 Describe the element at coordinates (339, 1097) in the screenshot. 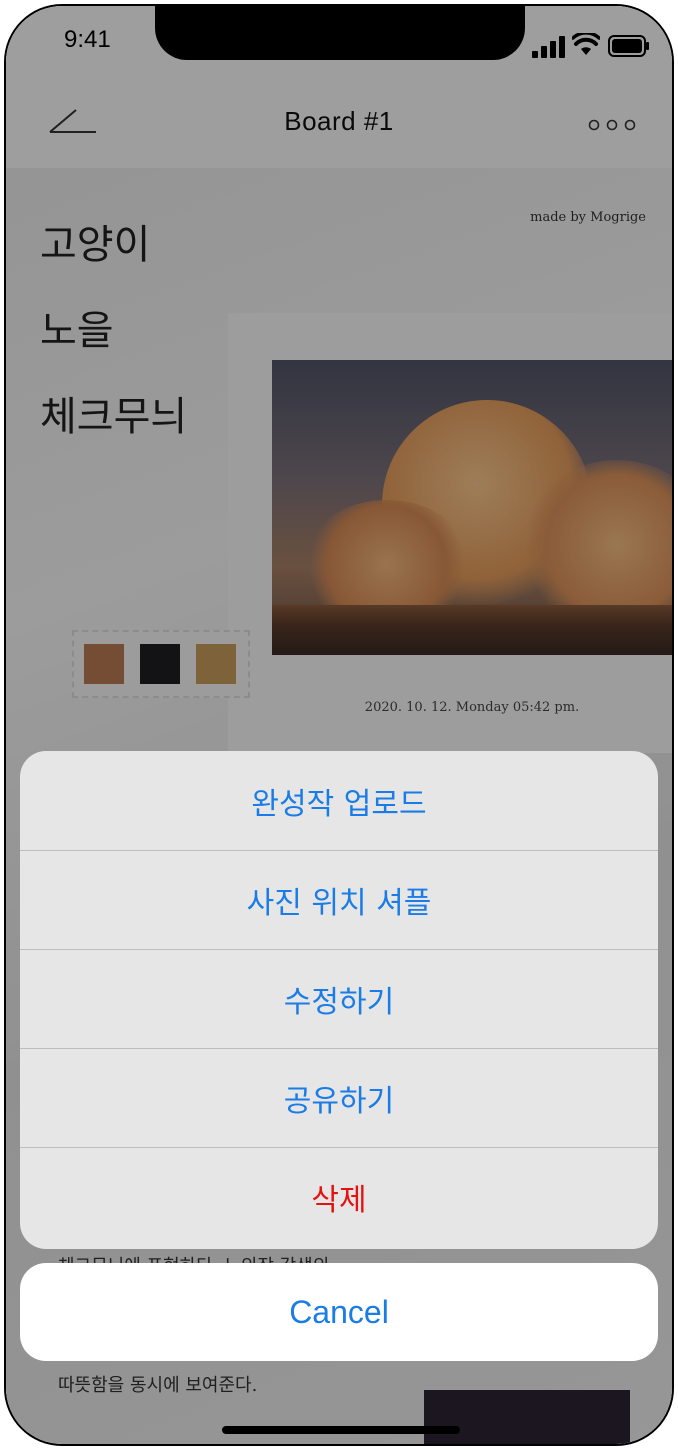

I see `share-button: 공유하기` at that location.